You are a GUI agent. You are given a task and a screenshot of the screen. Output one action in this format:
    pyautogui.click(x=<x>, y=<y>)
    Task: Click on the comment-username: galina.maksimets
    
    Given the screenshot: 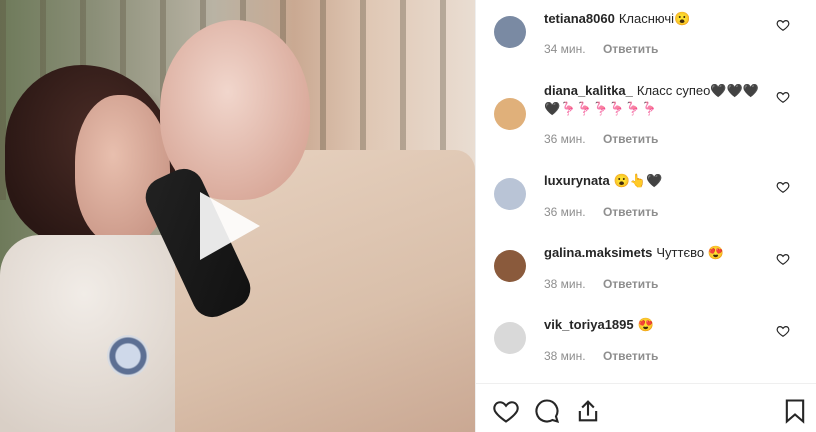 What is the action you would take?
    pyautogui.click(x=598, y=252)
    